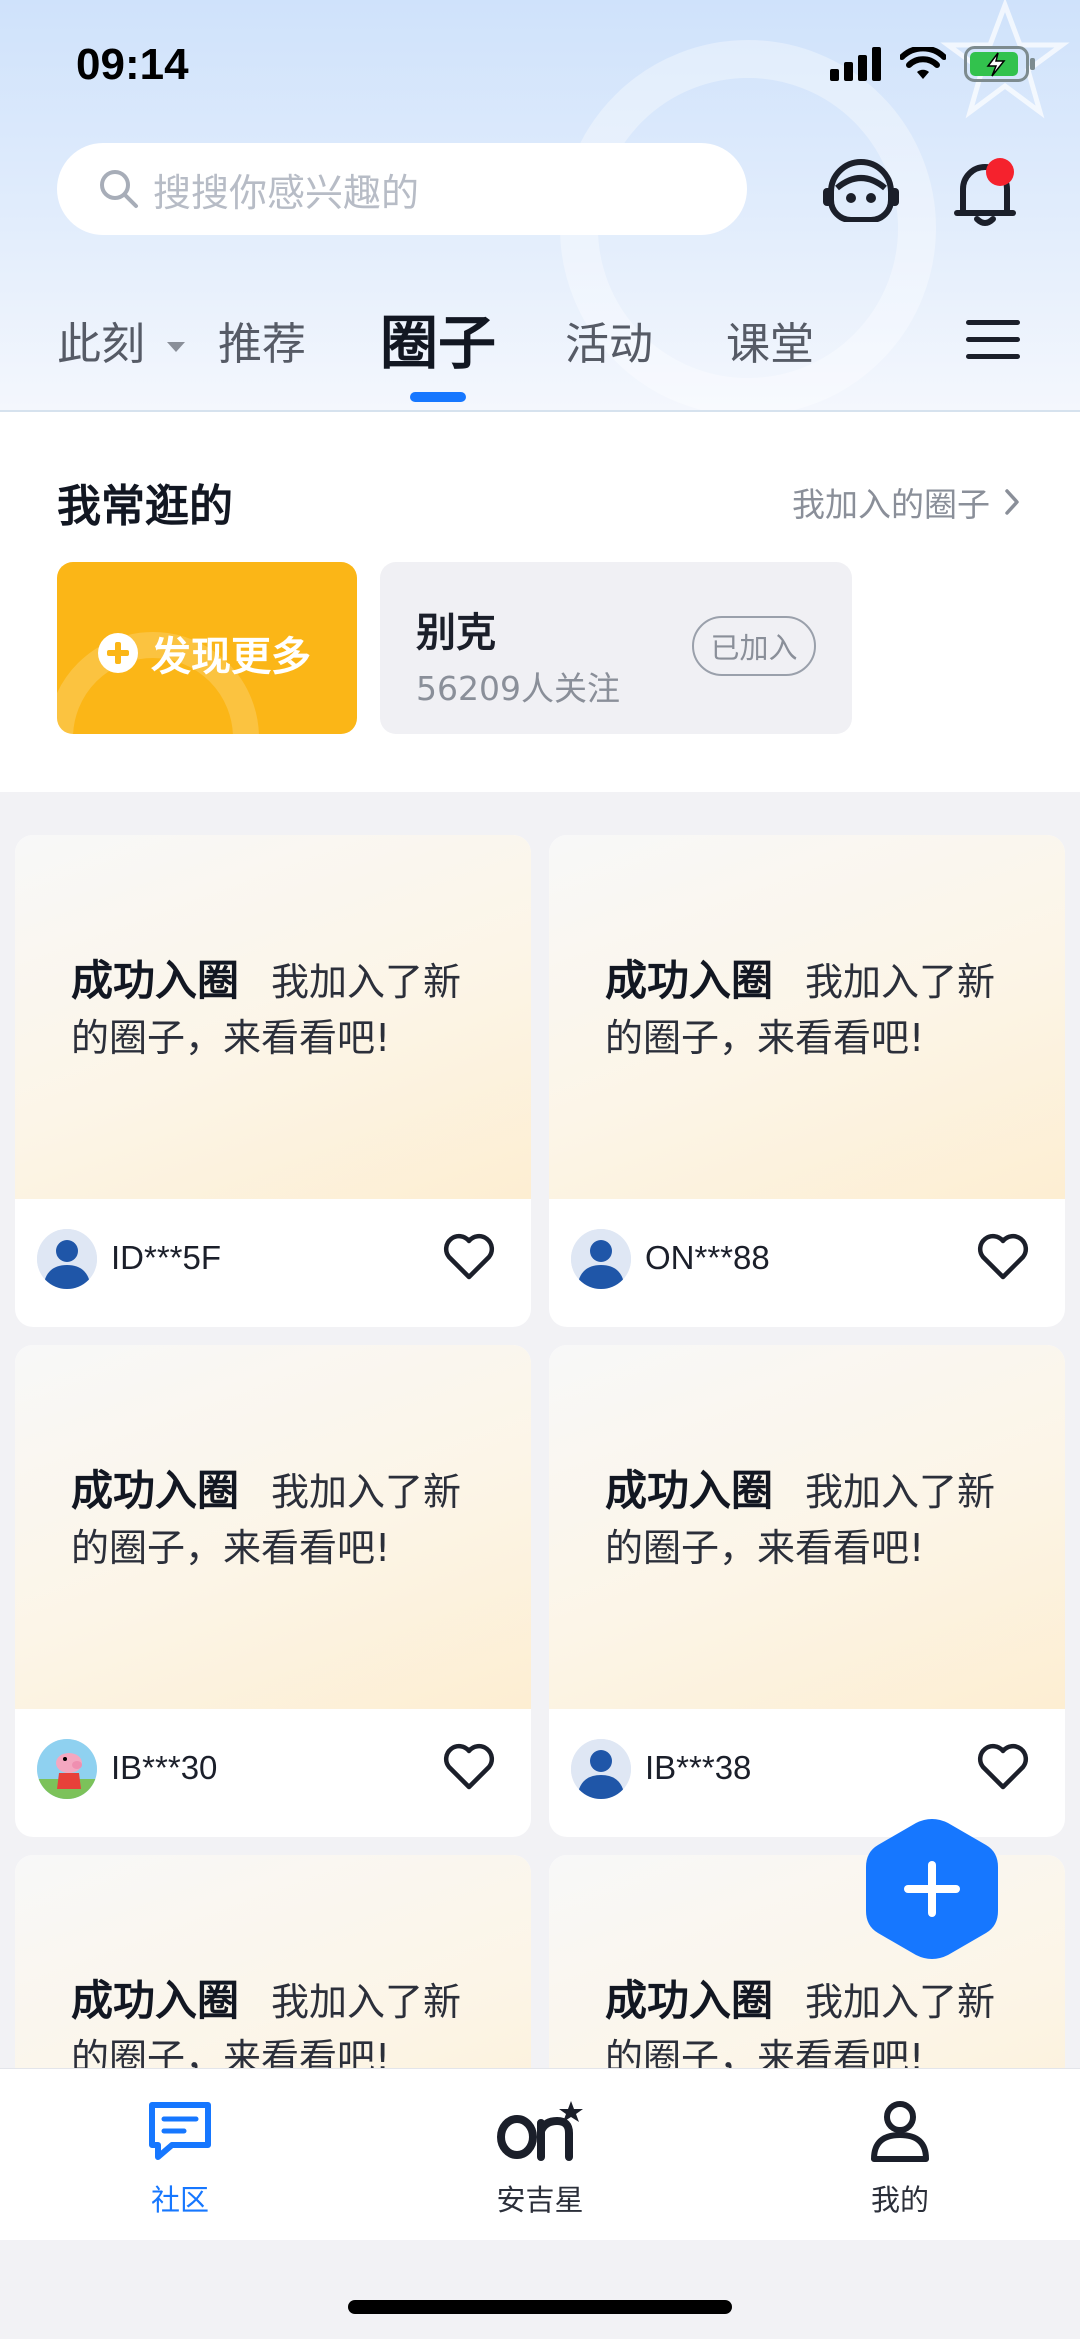 This screenshot has height=2339, width=1080. I want to click on onstar-logo-icon, so click(540, 2131).